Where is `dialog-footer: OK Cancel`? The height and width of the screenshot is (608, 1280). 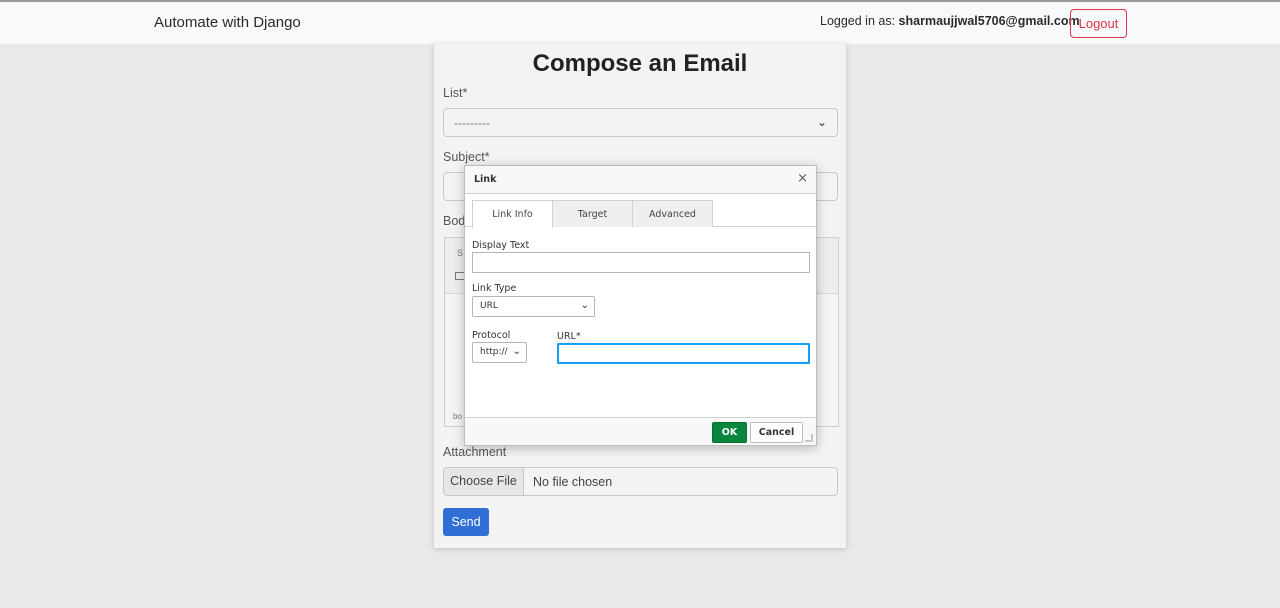 dialog-footer: OK Cancel is located at coordinates (640, 431).